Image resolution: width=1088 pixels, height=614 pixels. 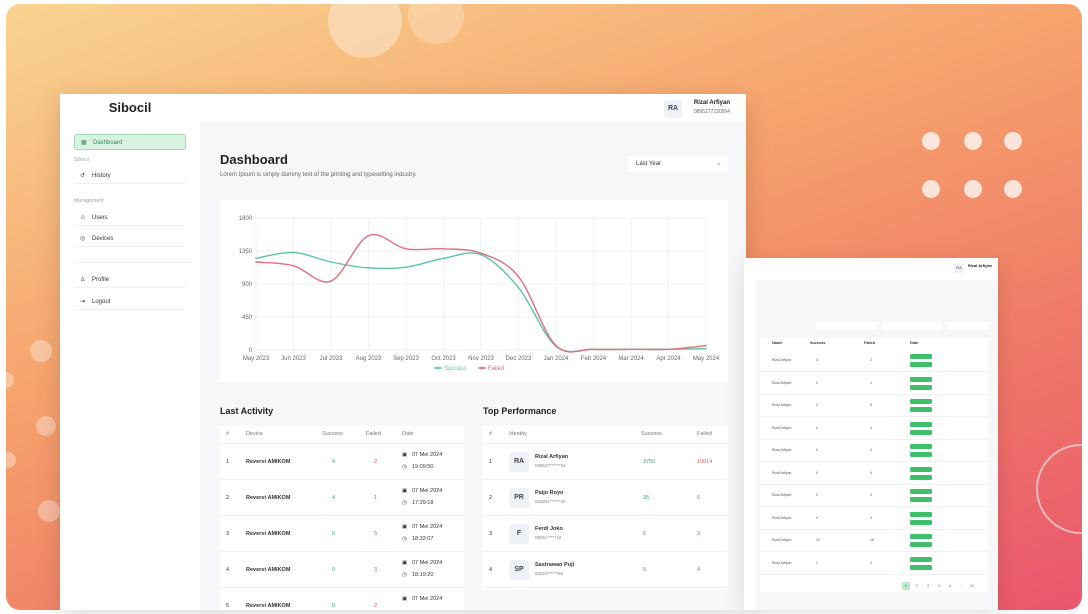 What do you see at coordinates (817, 562) in the screenshot?
I see `success-count: 1` at bounding box center [817, 562].